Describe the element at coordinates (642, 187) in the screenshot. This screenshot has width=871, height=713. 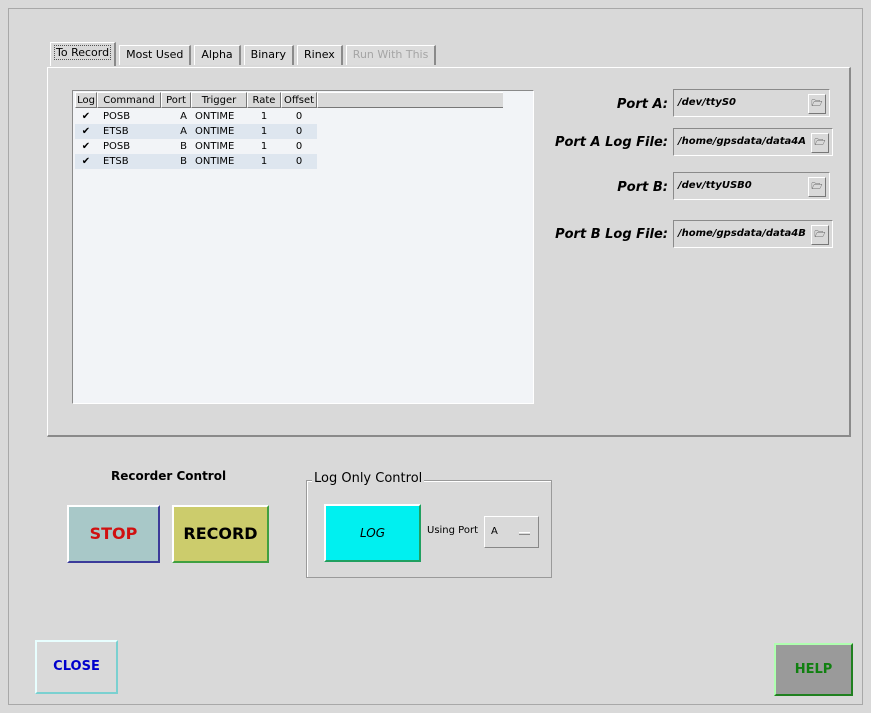
I see `port-b-label: Port B:` at that location.